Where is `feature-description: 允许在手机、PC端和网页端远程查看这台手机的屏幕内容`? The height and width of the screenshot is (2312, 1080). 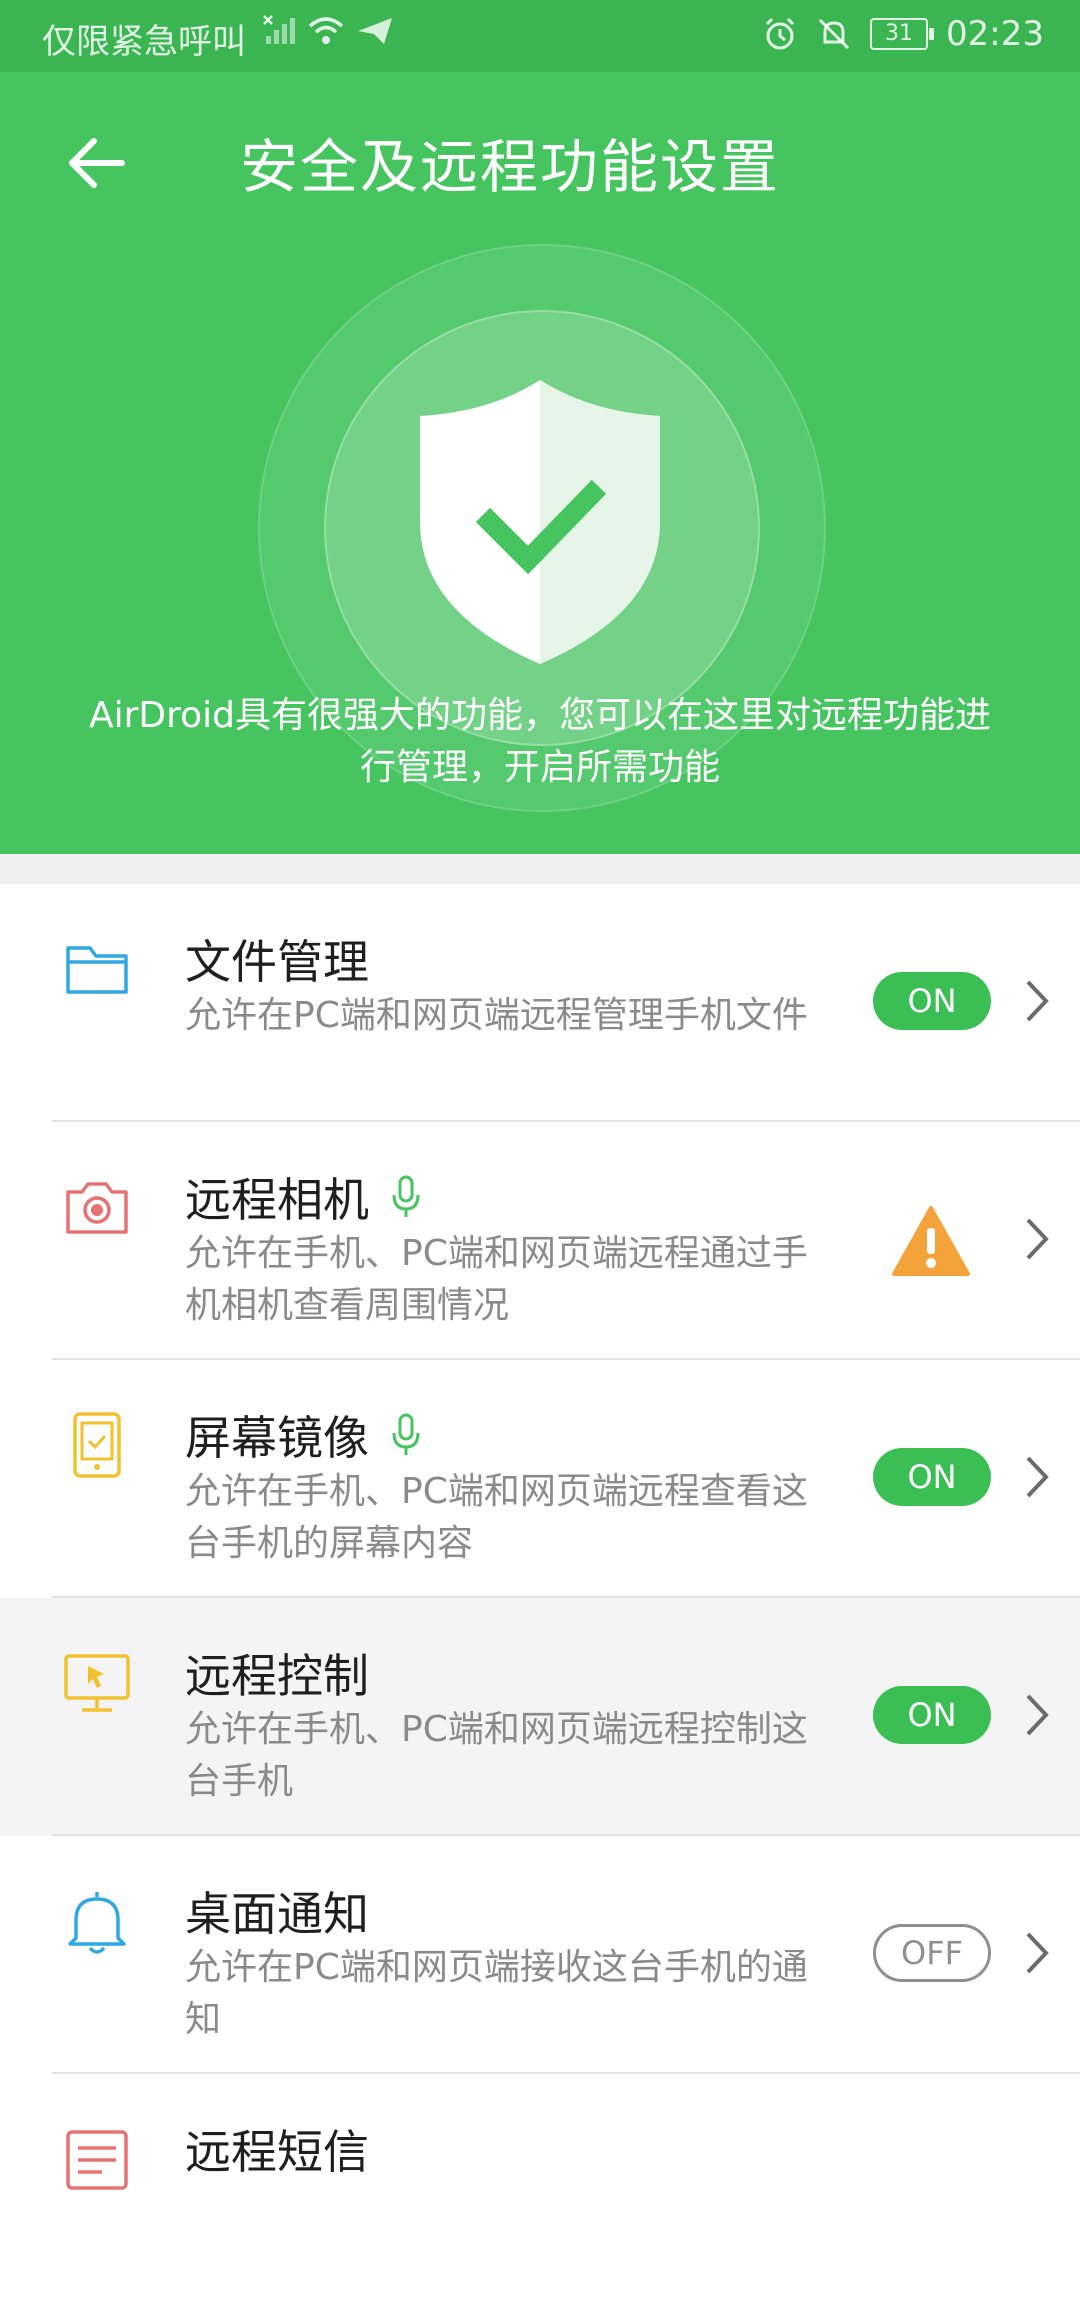
feature-description: 允许在手机、PC端和网页端远程查看这台手机的屏幕内容 is located at coordinates (496, 1517).